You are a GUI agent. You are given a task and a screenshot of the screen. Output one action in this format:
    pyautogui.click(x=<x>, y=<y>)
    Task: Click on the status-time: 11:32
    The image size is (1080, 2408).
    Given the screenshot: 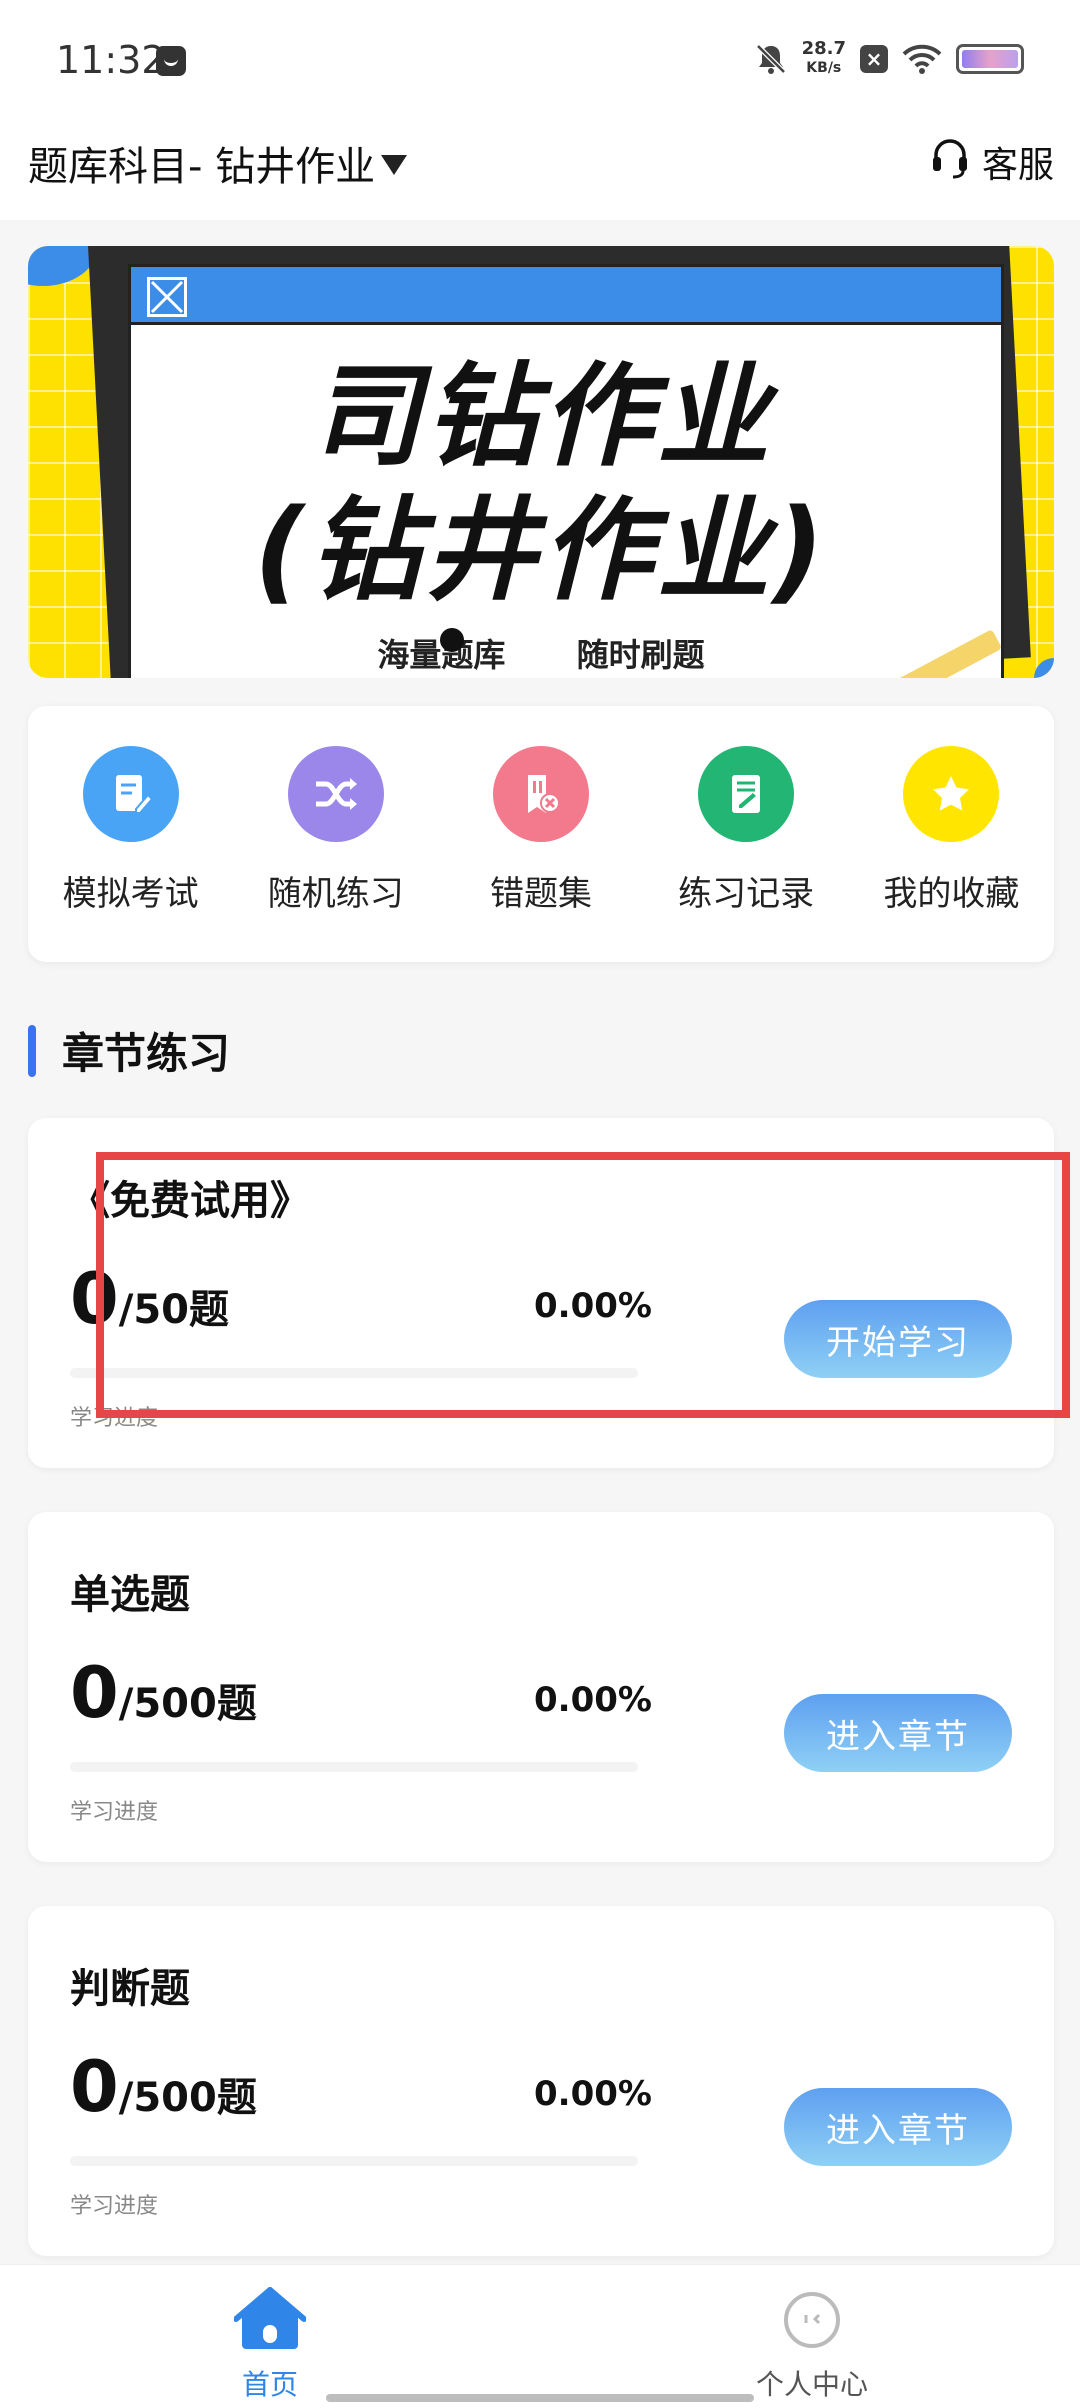 What is the action you would take?
    pyautogui.click(x=111, y=60)
    